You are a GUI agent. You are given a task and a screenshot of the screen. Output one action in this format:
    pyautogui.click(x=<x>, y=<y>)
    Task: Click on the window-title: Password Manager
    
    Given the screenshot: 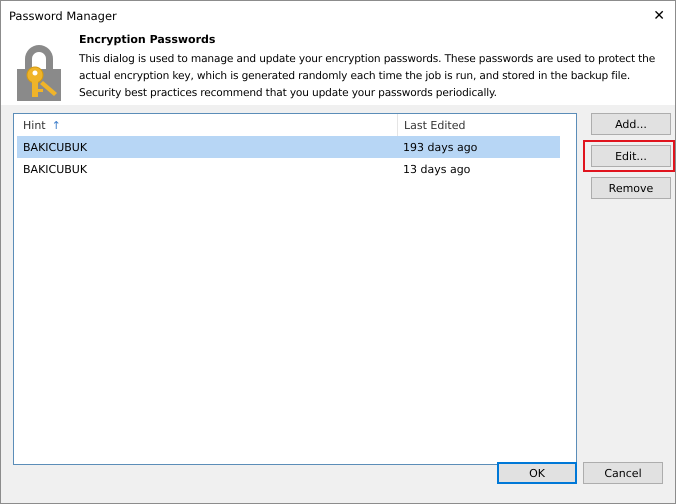 What is the action you would take?
    pyautogui.click(x=63, y=16)
    